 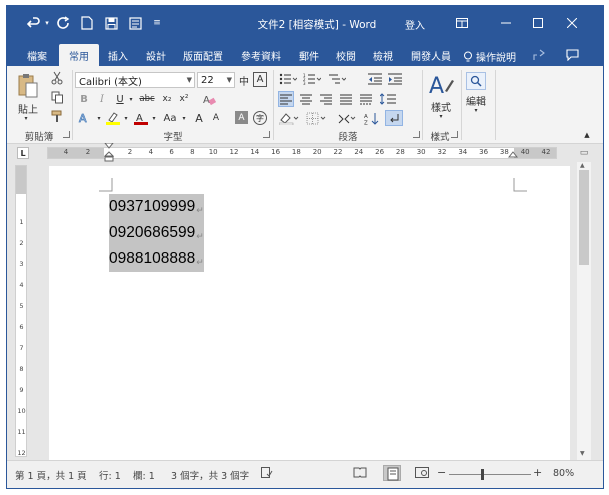 I want to click on sort-icon: AZ, so click(x=372, y=118).